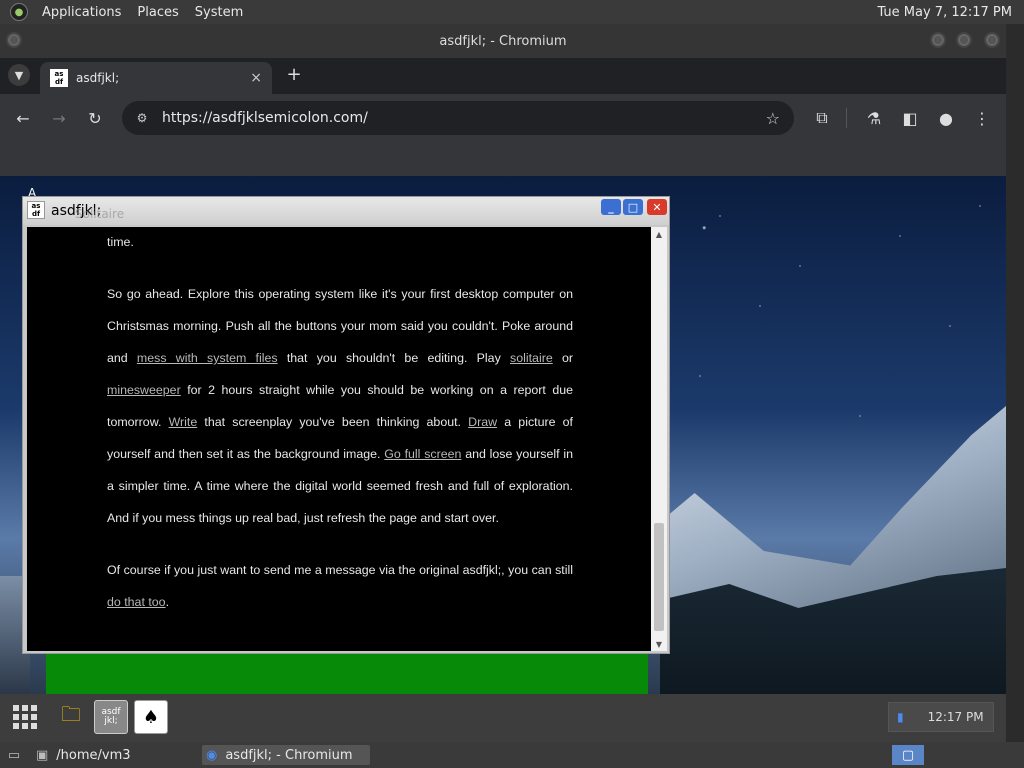 This screenshot has width=1024, height=768. What do you see at coordinates (659, 439) in the screenshot?
I see `vertical-scrollbar: ▲ ▼` at bounding box center [659, 439].